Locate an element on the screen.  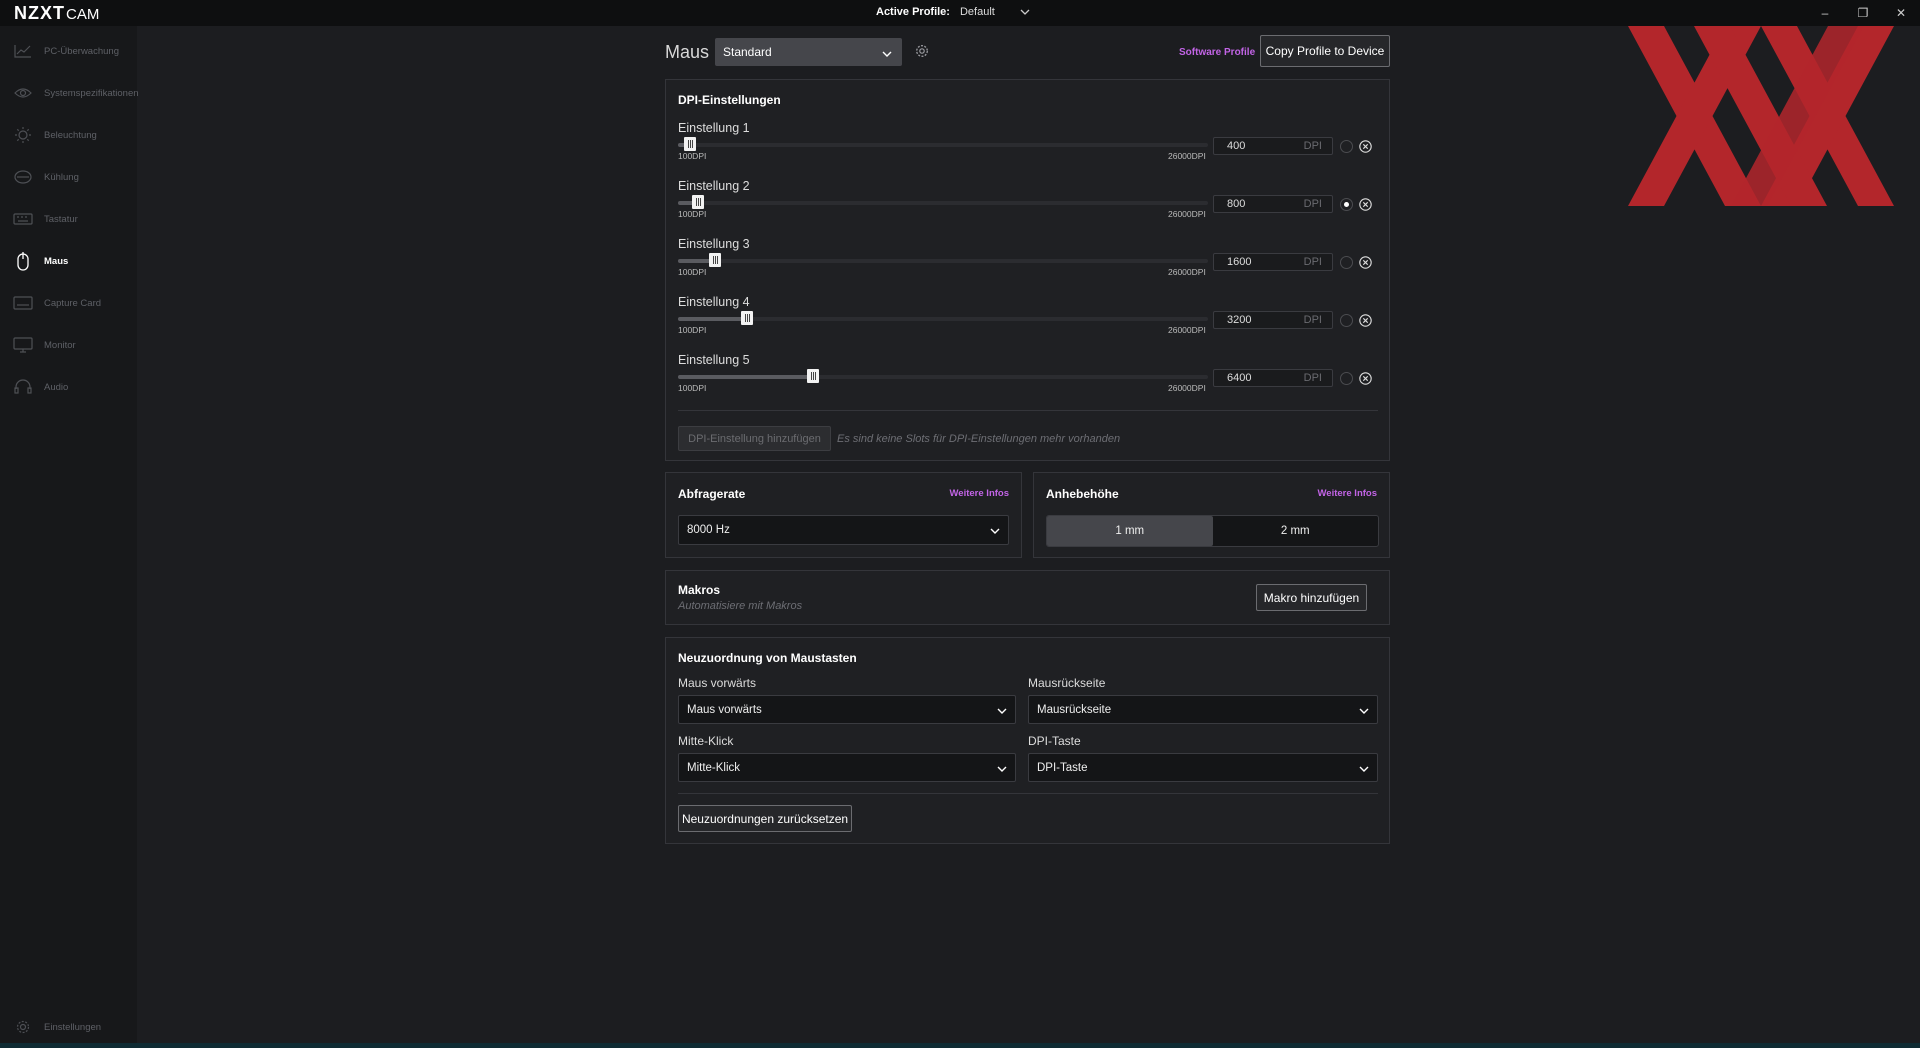
dpi-value-input: 1600 DPI is located at coordinates (1273, 262).